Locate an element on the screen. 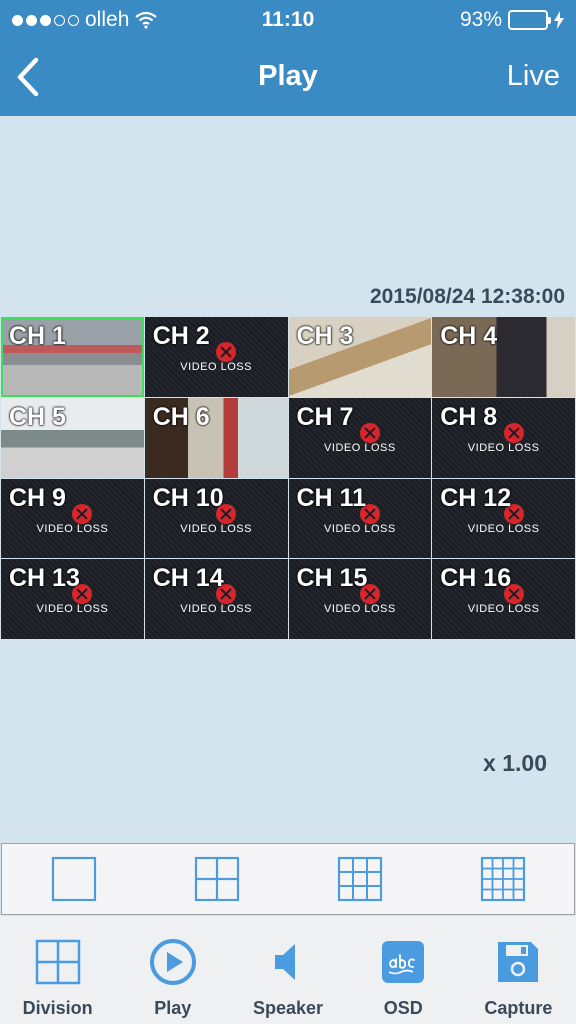  channel-label: CH 11 is located at coordinates (331, 497).